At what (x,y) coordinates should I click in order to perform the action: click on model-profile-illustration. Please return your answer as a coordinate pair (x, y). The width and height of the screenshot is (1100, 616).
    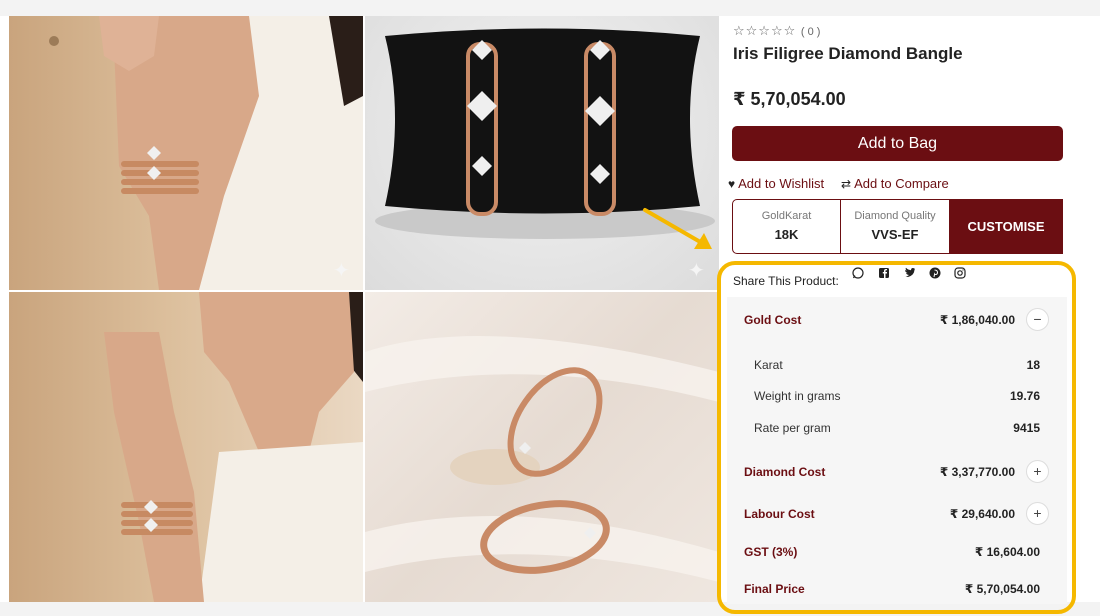
    Looking at the image, I should click on (233, 447).